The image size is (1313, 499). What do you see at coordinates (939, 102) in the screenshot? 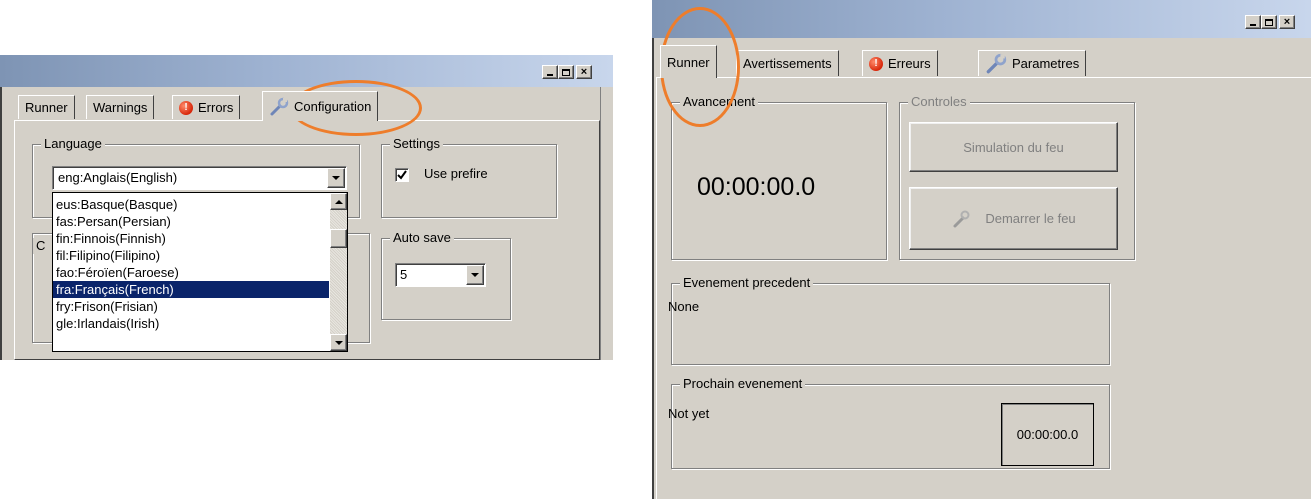
I see `controls-legend: Controles` at bounding box center [939, 102].